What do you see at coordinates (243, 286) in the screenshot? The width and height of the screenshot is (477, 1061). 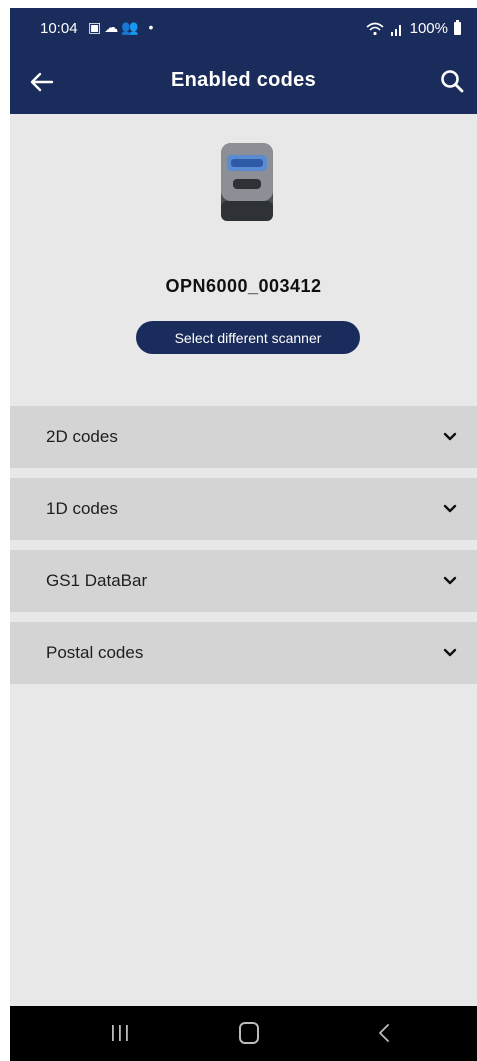 I see `scanner-name: OPN6000_003412` at bounding box center [243, 286].